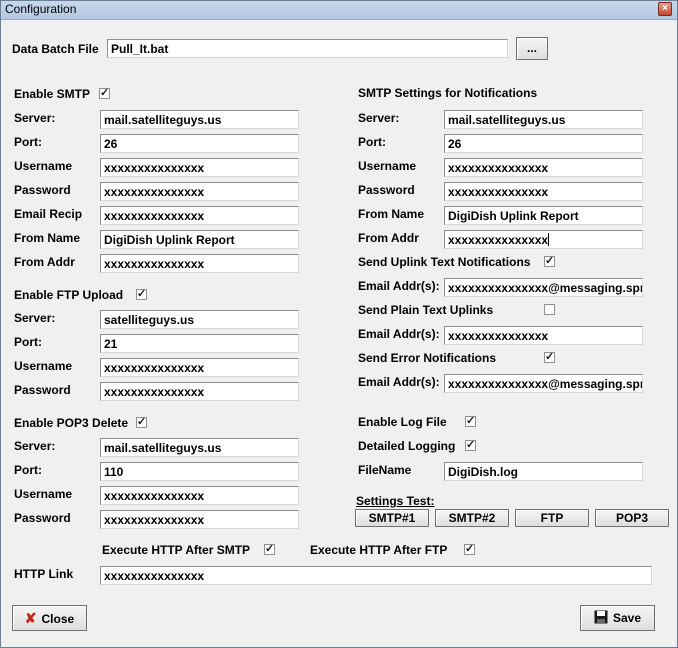 The width and height of the screenshot is (678, 648). What do you see at coordinates (543, 471) in the screenshot?
I see `log-filename-input: DigiDish.log` at bounding box center [543, 471].